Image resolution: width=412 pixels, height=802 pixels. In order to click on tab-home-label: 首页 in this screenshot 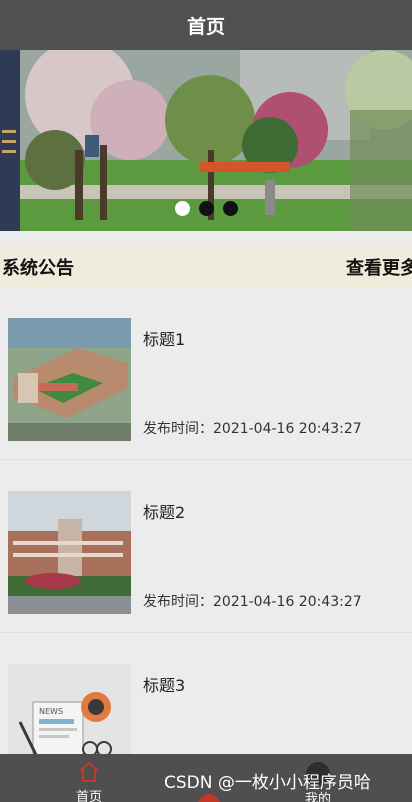, I will do `click(89, 796)`.